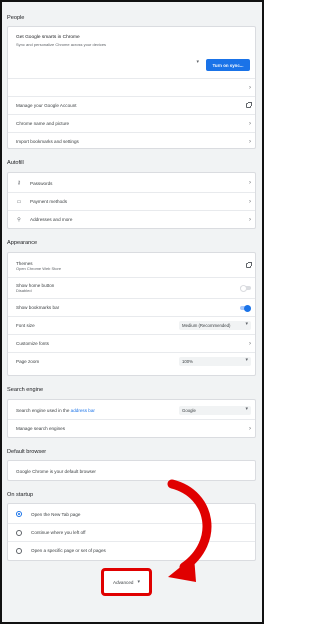 The width and height of the screenshot is (320, 624). What do you see at coordinates (131, 105) in the screenshot?
I see `manage-google-account-row: Manage your Google Account` at bounding box center [131, 105].